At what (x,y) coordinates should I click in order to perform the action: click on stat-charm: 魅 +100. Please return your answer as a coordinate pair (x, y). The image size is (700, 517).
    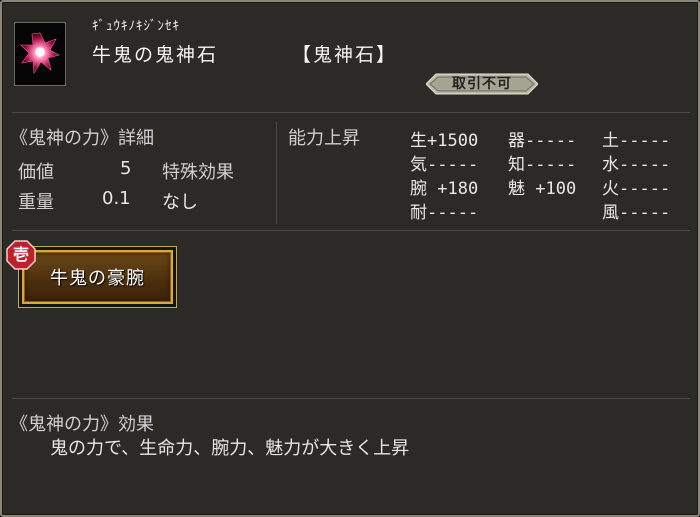
    Looking at the image, I should click on (542, 189).